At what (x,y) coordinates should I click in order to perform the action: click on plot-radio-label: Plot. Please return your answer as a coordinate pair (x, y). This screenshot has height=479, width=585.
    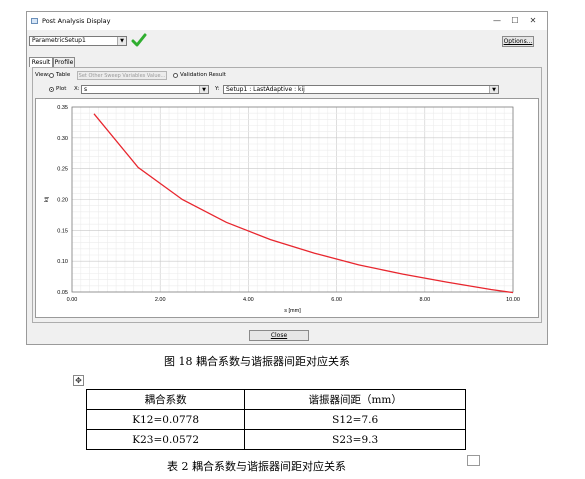
    Looking at the image, I should click on (61, 89).